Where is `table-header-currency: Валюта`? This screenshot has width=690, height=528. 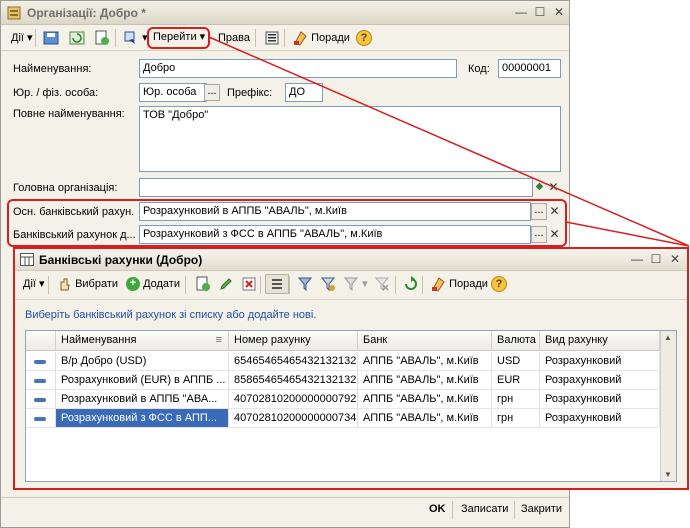 table-header-currency: Валюта is located at coordinates (516, 341).